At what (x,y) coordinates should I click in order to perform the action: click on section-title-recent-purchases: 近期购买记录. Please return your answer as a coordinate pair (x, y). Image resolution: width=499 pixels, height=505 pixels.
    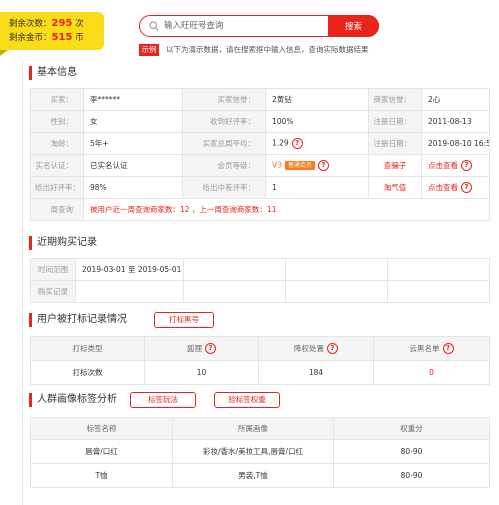
    Looking at the image, I should click on (63, 243).